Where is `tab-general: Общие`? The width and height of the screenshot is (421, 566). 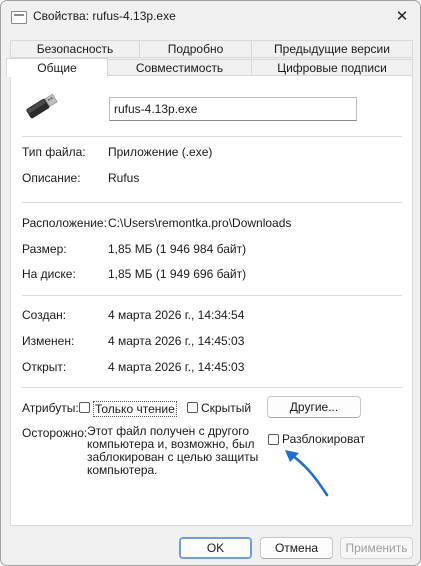
tab-general: Общие is located at coordinates (57, 67).